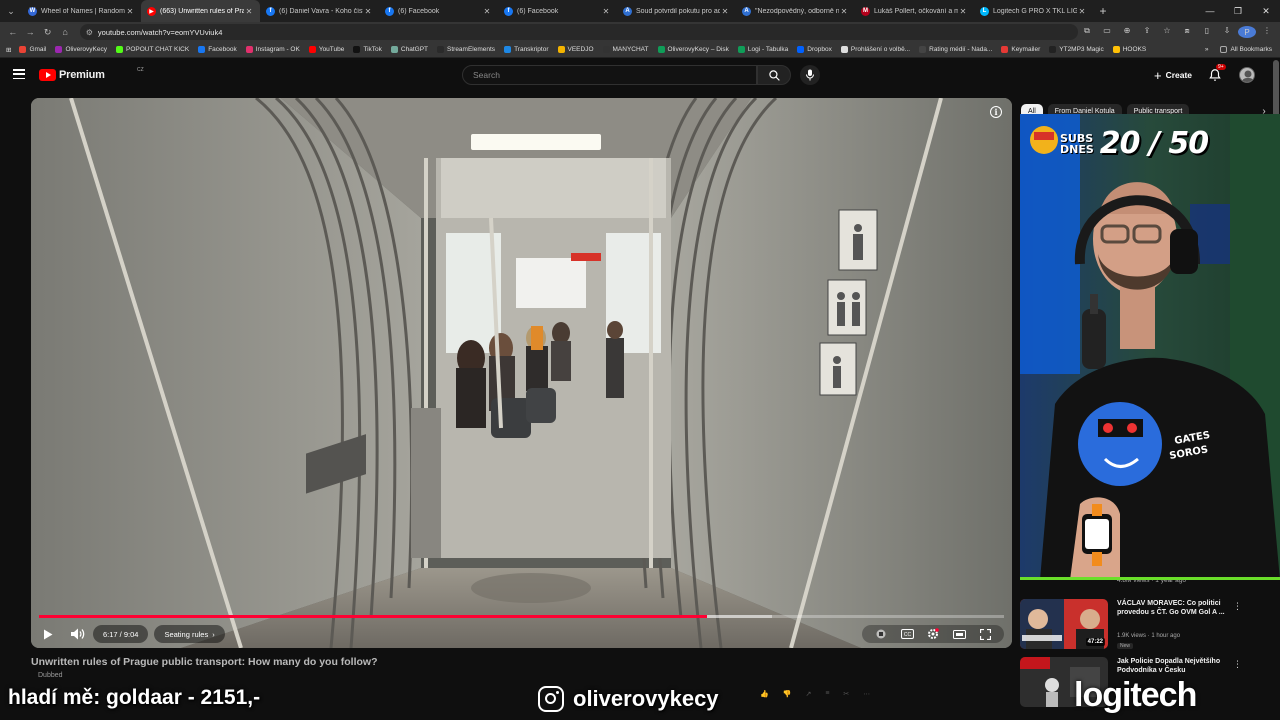 This screenshot has width=1280, height=720. What do you see at coordinates (1246, 49) in the screenshot?
I see `all-bookmarks: All Bookmarks` at bounding box center [1246, 49].